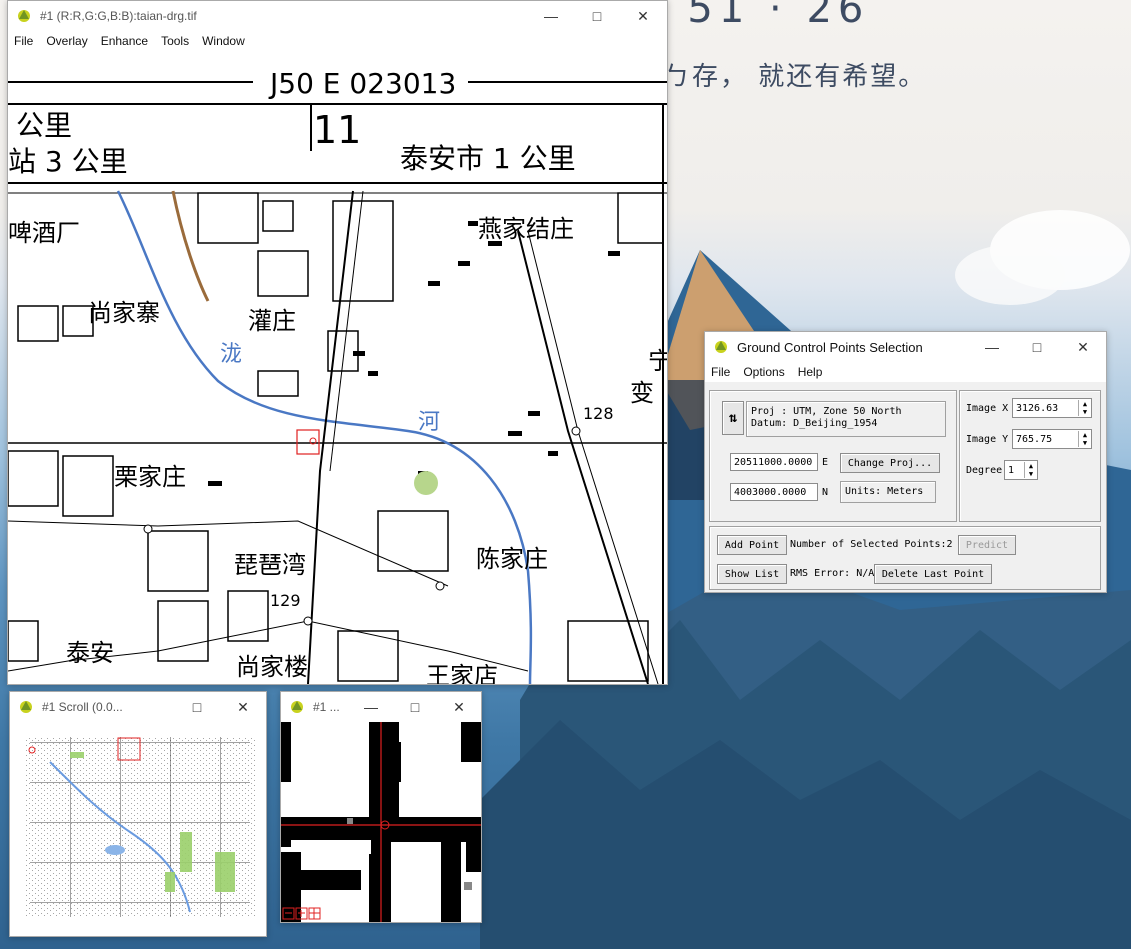 This screenshot has width=1131, height=949. Describe the element at coordinates (231, 354) in the screenshot. I see `river-label: 泷` at that location.